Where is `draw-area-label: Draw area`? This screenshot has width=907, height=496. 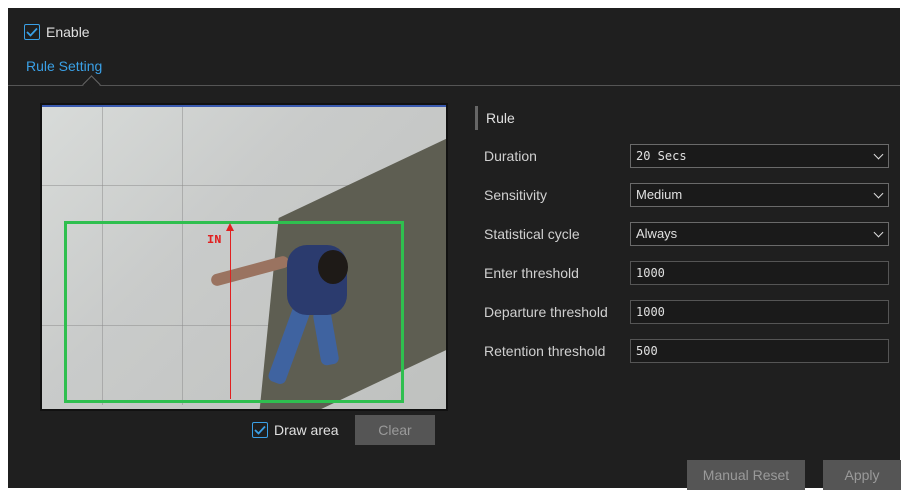
draw-area-label: Draw area is located at coordinates (306, 430).